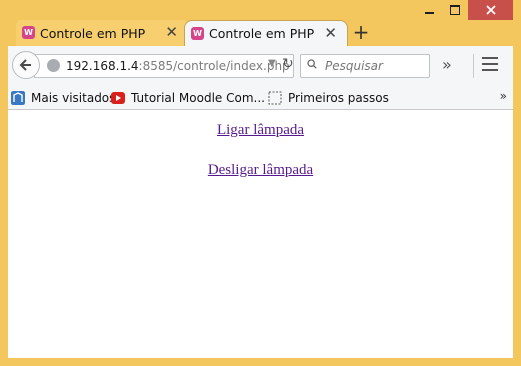 Image resolution: width=521 pixels, height=366 pixels. What do you see at coordinates (473, 66) in the screenshot?
I see `toolbar-divider` at bounding box center [473, 66].